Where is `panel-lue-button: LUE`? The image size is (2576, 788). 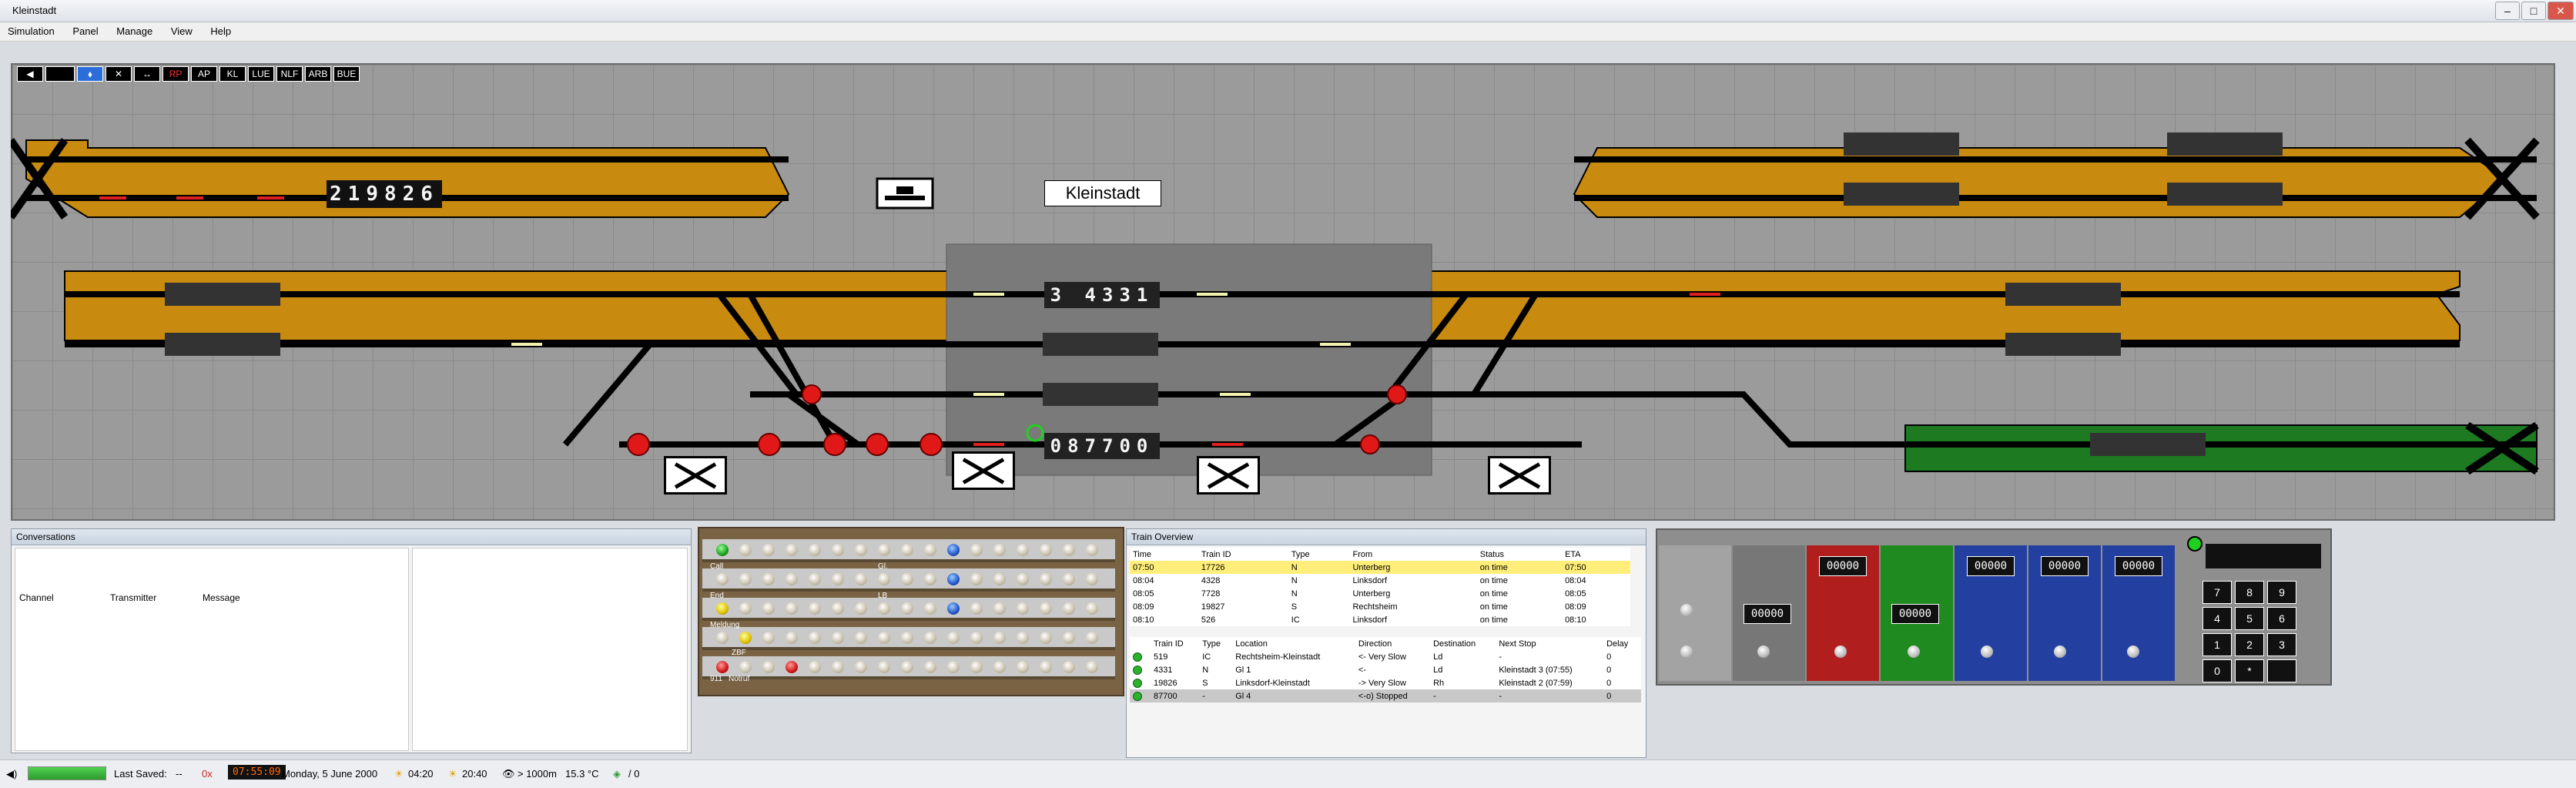 panel-lue-button: LUE is located at coordinates (261, 74).